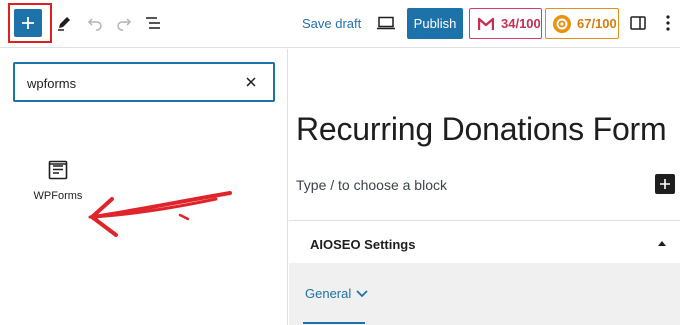 Image resolution: width=680 pixels, height=325 pixels. Describe the element at coordinates (371, 185) in the screenshot. I see `block-appender-placeholder: Type / to choose a block` at that location.